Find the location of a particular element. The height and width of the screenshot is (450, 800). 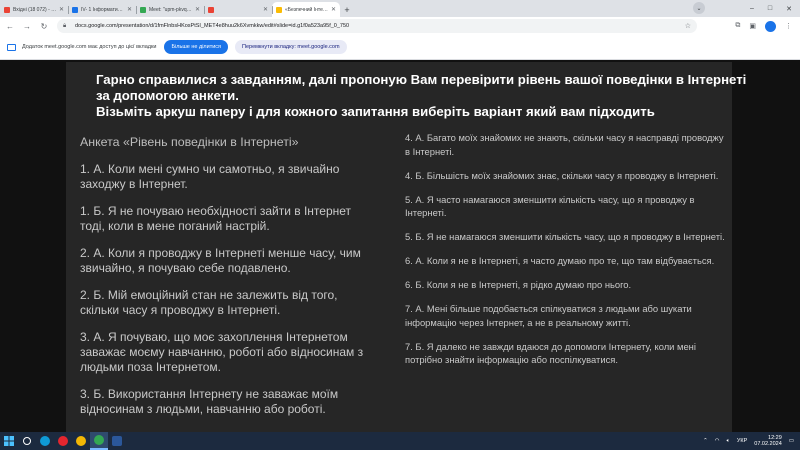

reload-icon: ↻ is located at coordinates (44, 26).